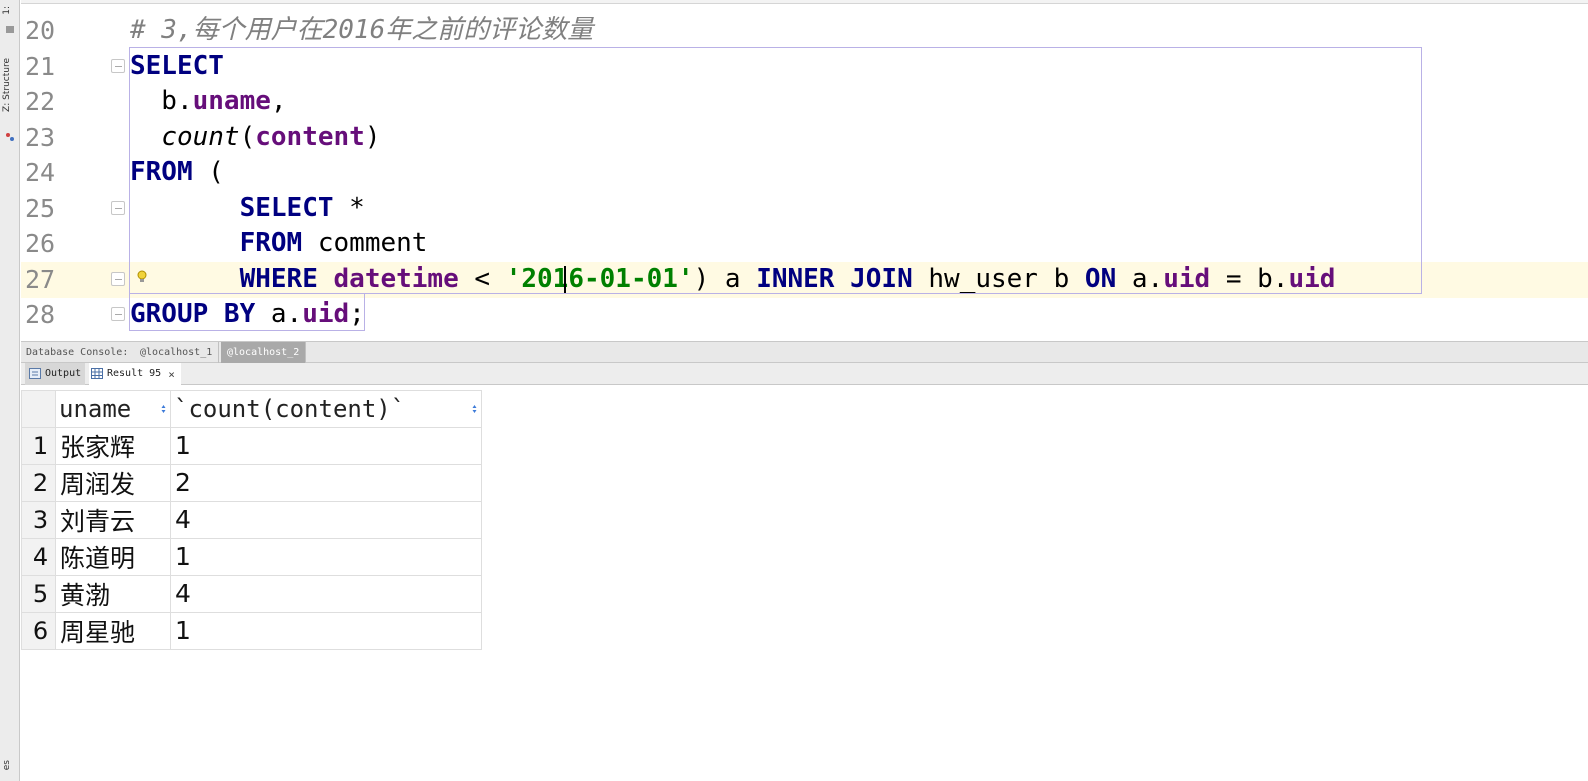 This screenshot has height=781, width=1588. I want to click on table-row: 4 陈道明 1, so click(251, 556).